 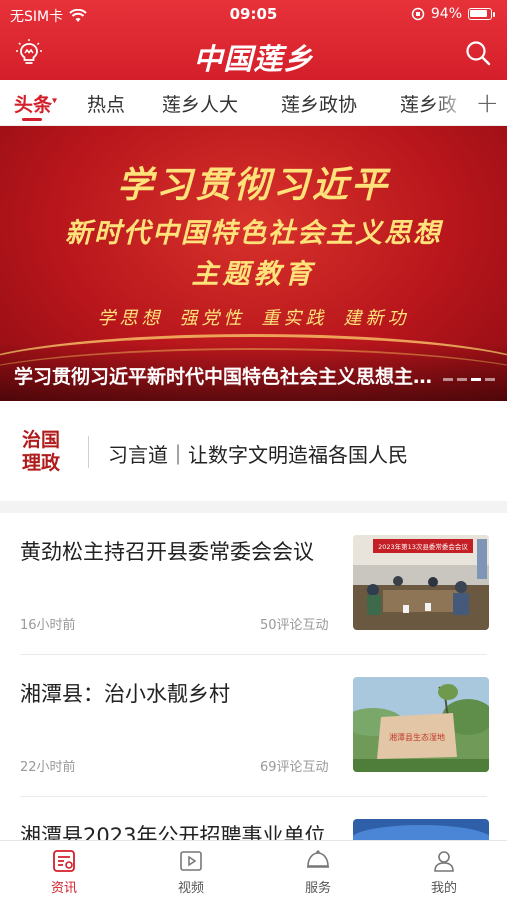 I want to click on tab-hot: 热点, so click(x=106, y=103).